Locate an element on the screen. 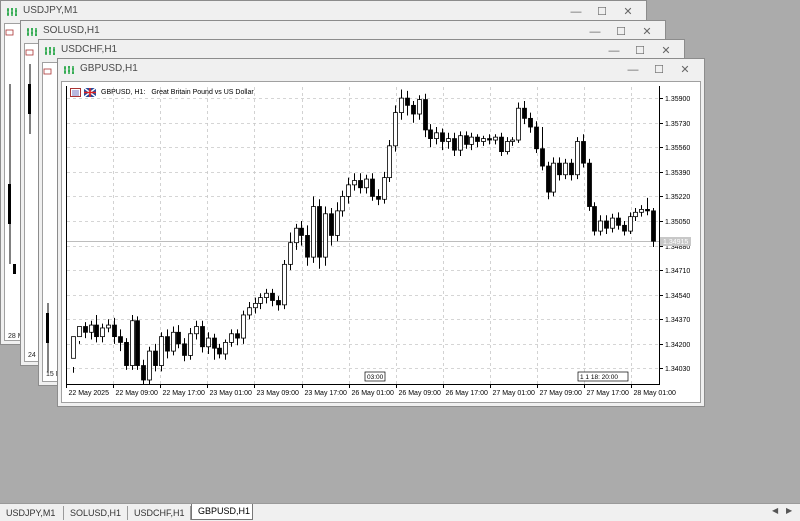 The width and height of the screenshot is (800, 521). scroll-label-right-box: 1 1 18: 20:00 is located at coordinates (603, 376).